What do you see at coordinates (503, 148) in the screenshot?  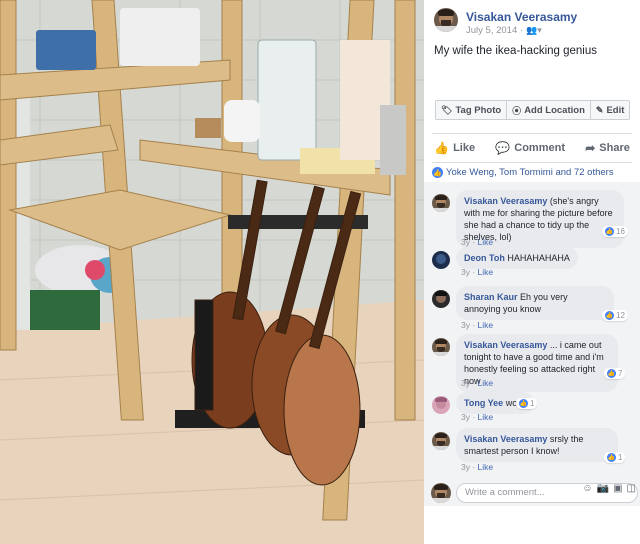 I see `speech-bubble-icon: 💬` at bounding box center [503, 148].